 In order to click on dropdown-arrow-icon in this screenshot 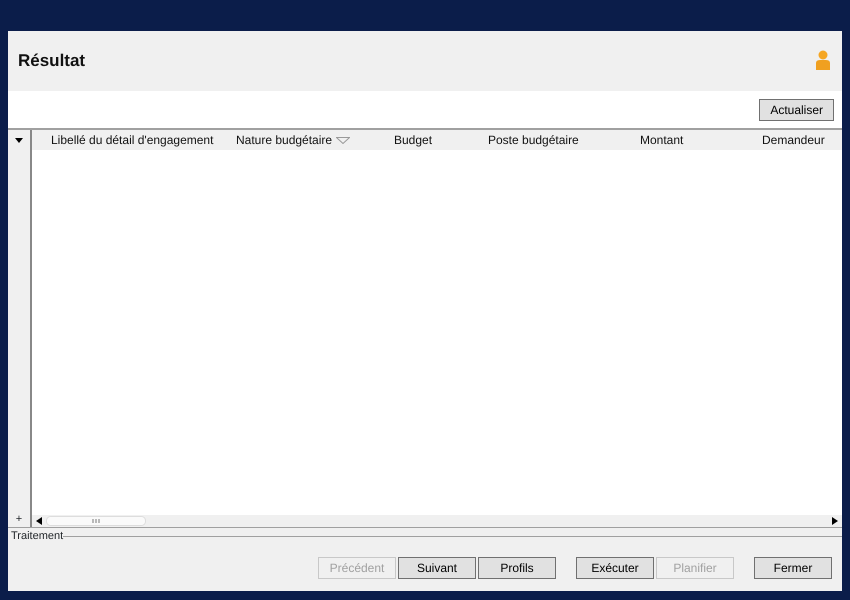, I will do `click(19, 140)`.